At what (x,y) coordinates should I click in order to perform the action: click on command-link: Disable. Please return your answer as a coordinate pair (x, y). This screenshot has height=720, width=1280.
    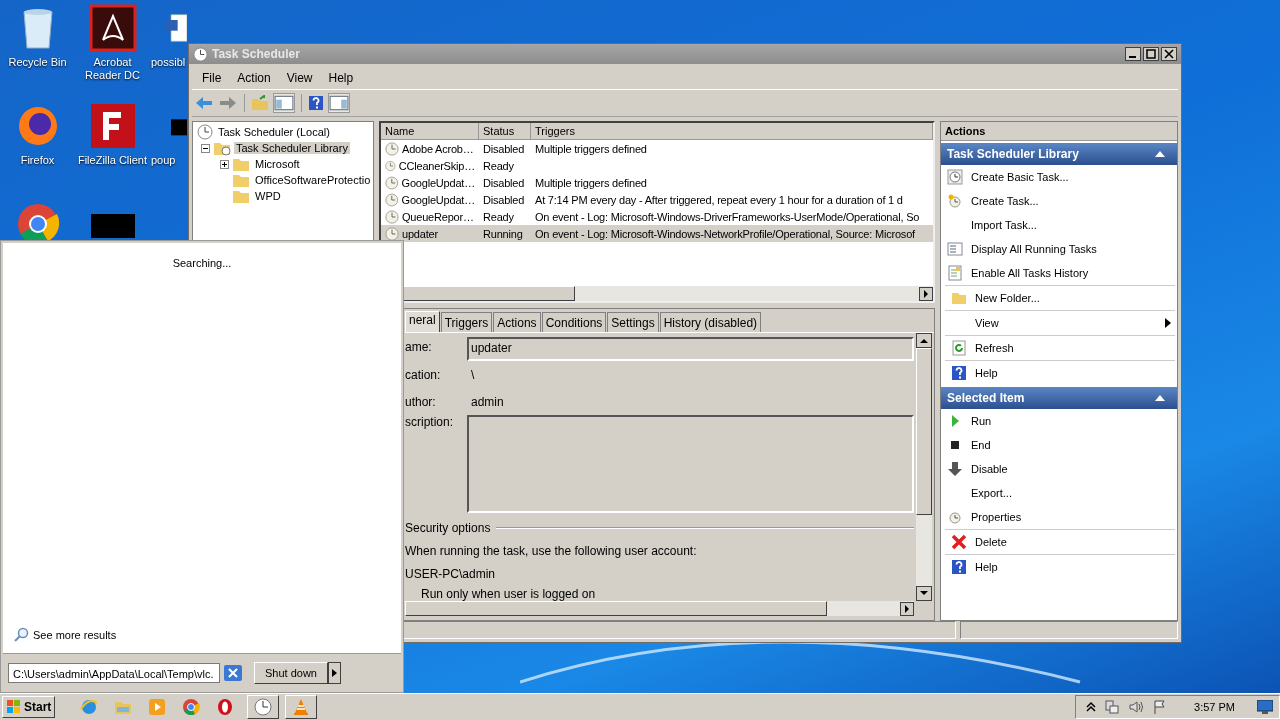
    Looking at the image, I should click on (989, 469).